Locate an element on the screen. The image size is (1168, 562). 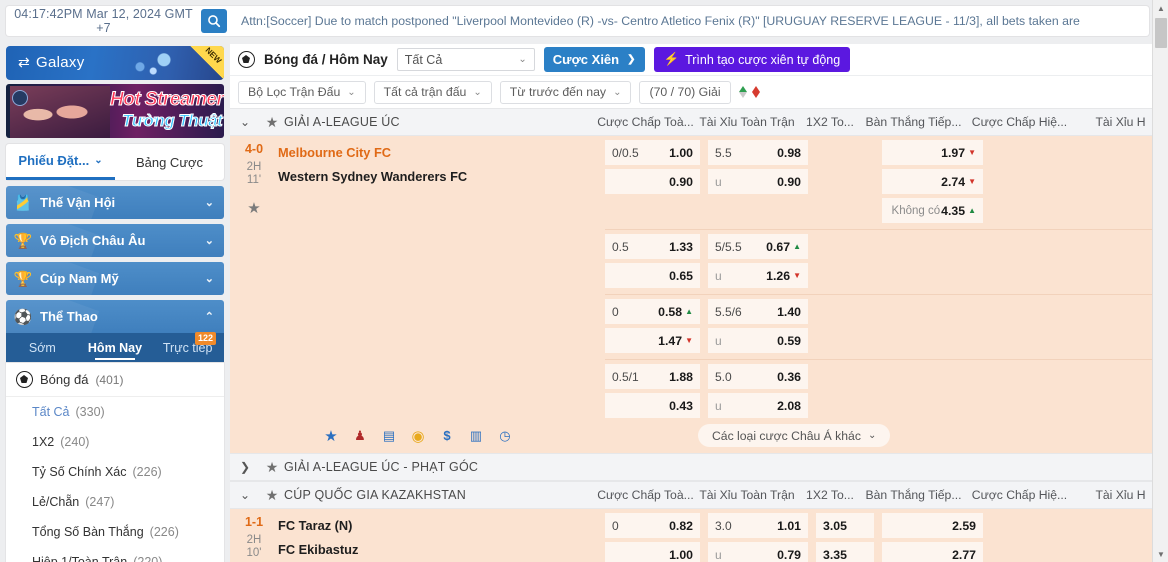
next-goal-cell: 2.59 2.77 is located at coordinates (934, 537).